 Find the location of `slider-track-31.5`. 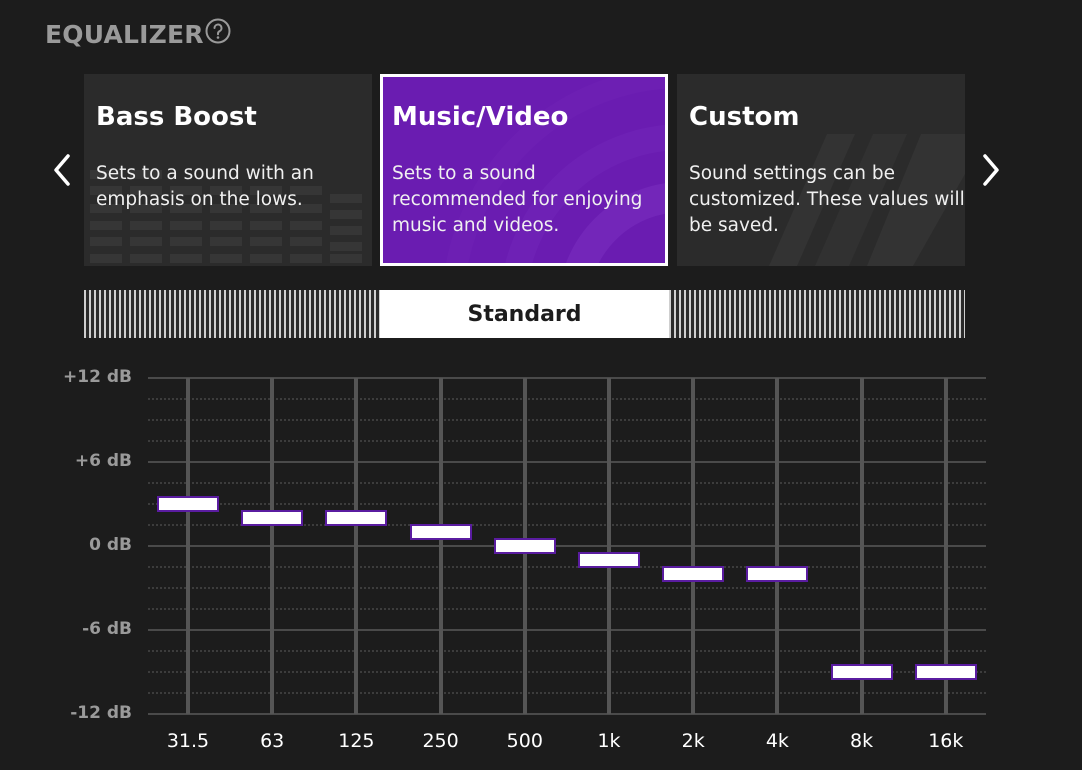

slider-track-31.5 is located at coordinates (188, 546).